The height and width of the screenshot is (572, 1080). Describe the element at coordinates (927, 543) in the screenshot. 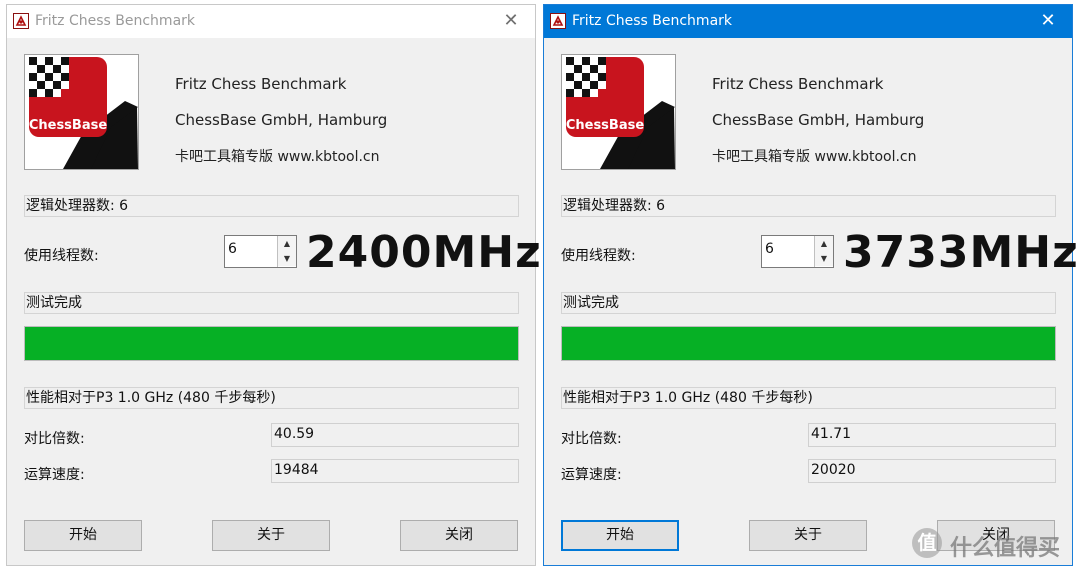

I see `watermark-logo-icon: 值` at that location.